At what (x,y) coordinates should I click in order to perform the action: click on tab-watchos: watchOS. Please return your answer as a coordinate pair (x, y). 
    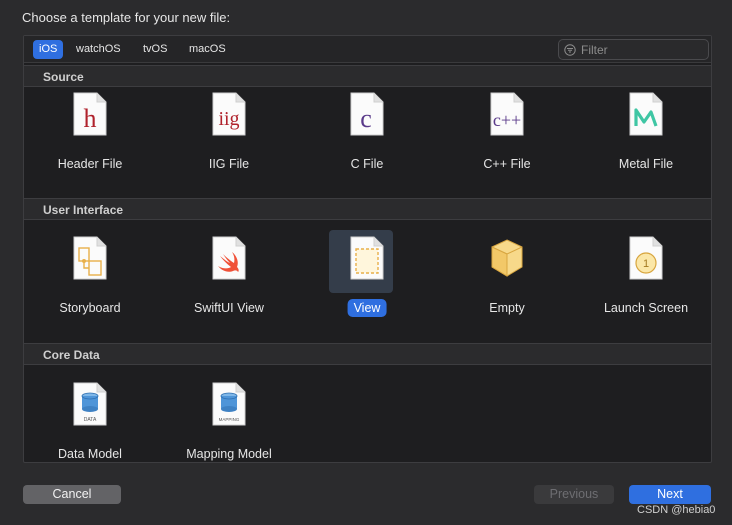
    Looking at the image, I should click on (98, 49).